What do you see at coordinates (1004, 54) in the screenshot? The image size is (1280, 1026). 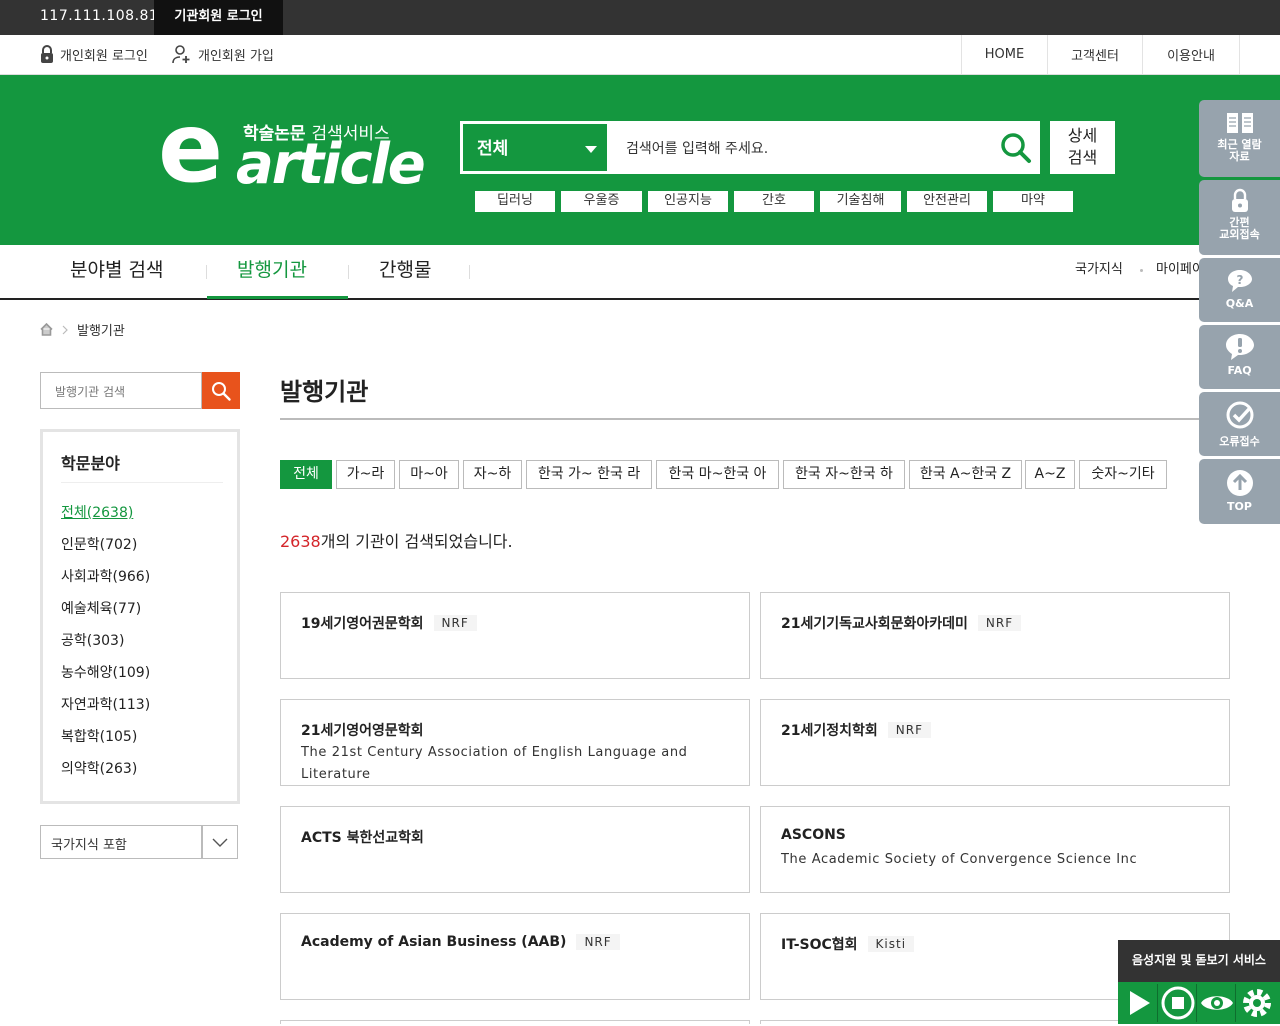 I see `home-link: HOME` at bounding box center [1004, 54].